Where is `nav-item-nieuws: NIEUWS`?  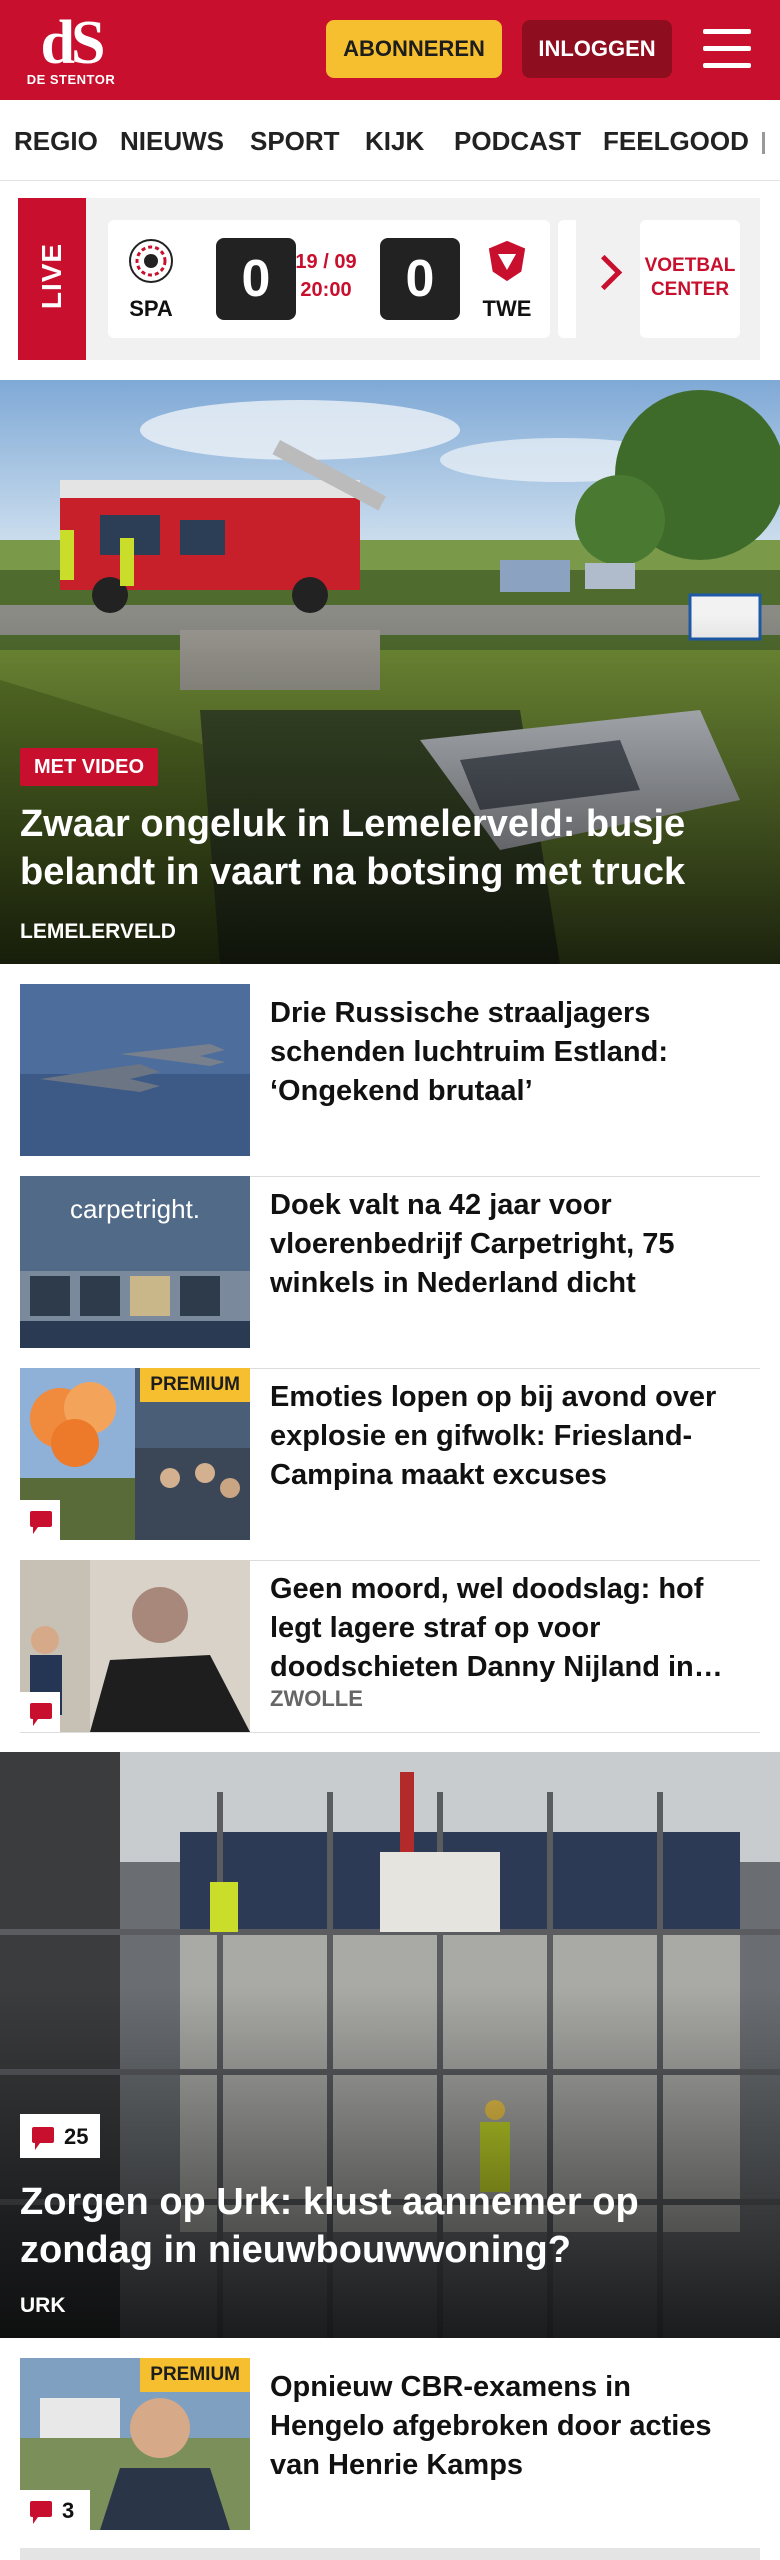 nav-item-nieuws: NIEUWS is located at coordinates (172, 141).